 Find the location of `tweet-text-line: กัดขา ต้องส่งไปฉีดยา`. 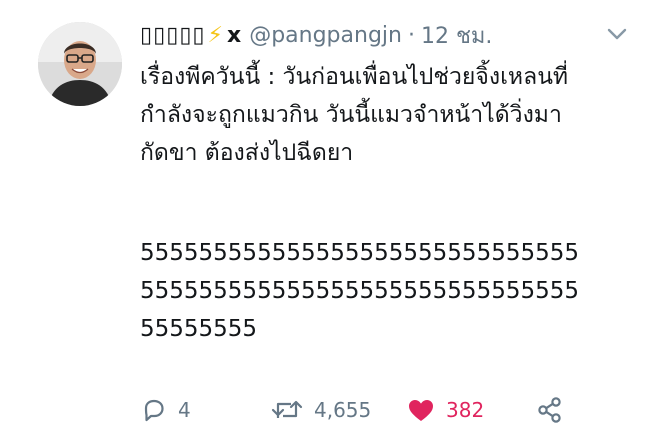

tweet-text-line: กัดขา ต้องส่งไปฉีดยา is located at coordinates (247, 153).